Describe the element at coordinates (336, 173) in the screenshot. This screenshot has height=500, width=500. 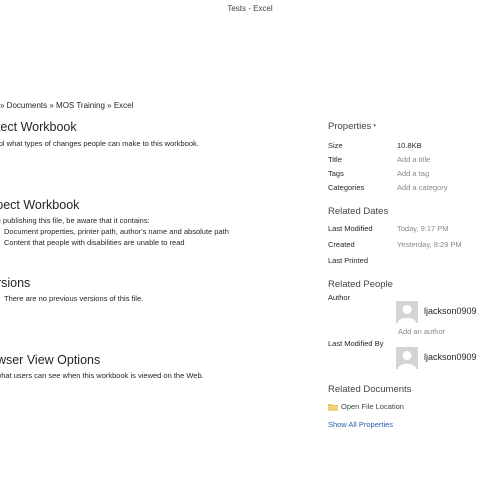
I see `tags-label: Tags` at that location.